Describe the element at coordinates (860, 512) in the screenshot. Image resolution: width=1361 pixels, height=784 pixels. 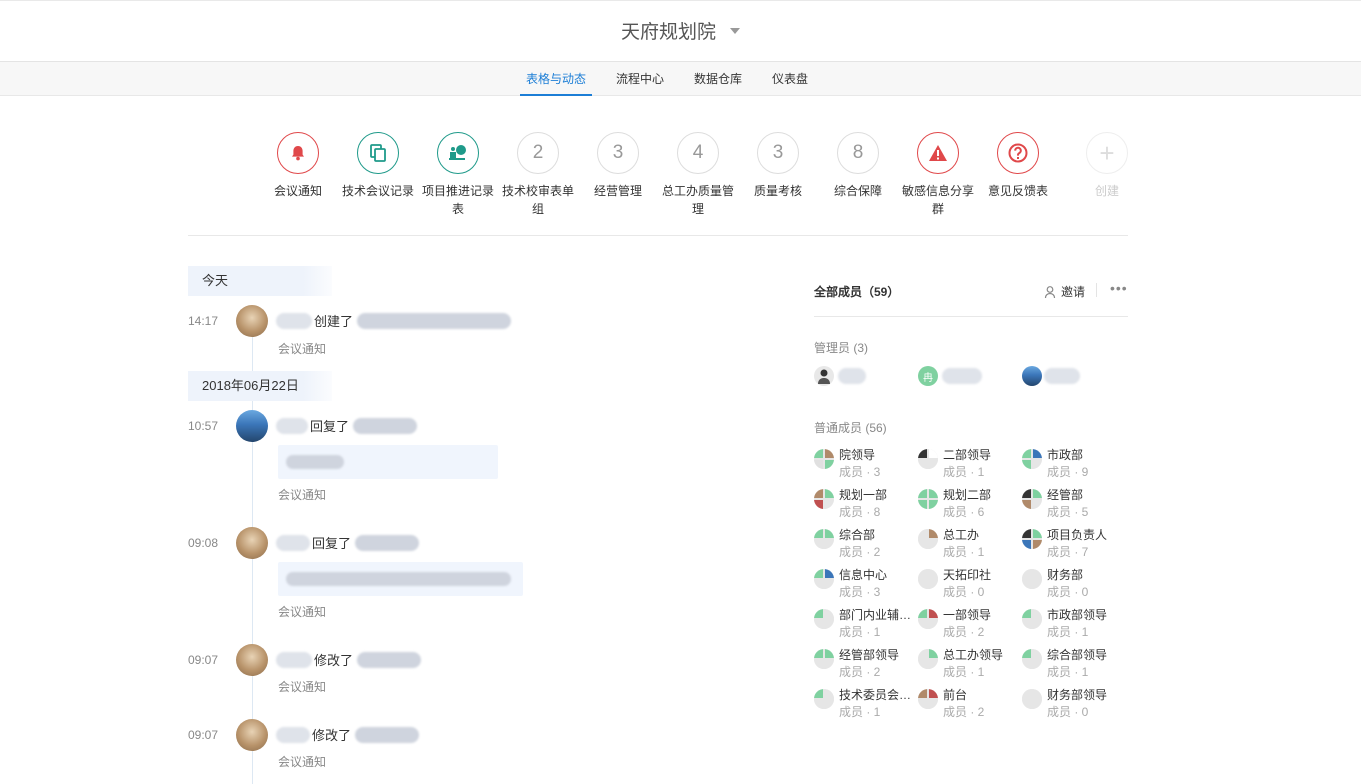
I see `group-member-count: 成员 · 8` at that location.